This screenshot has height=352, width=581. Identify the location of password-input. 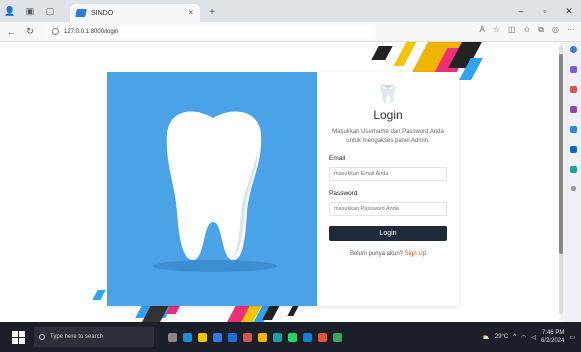
(388, 209).